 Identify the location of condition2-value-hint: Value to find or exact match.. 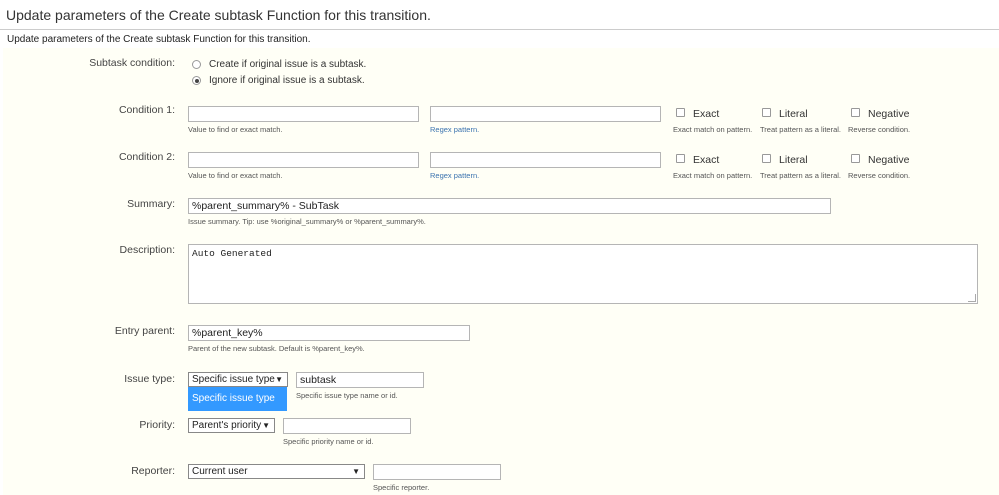
(235, 175).